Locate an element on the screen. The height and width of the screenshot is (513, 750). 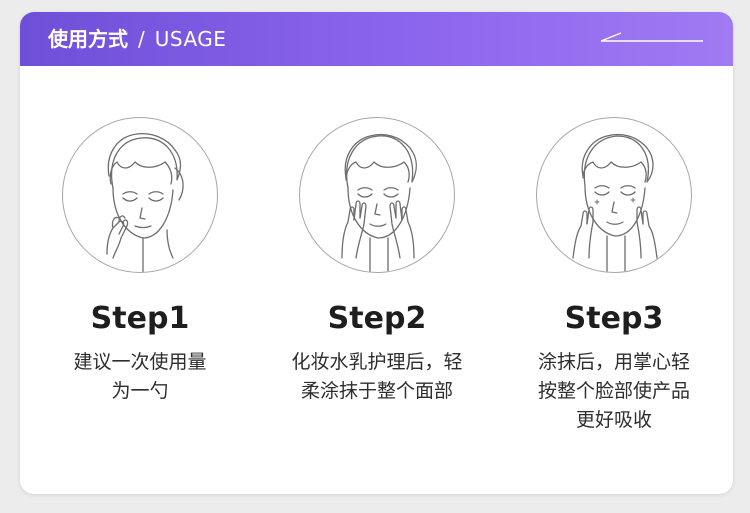
step-2-desc-line: 柔涂抹于整个面部 is located at coordinates (376, 391).